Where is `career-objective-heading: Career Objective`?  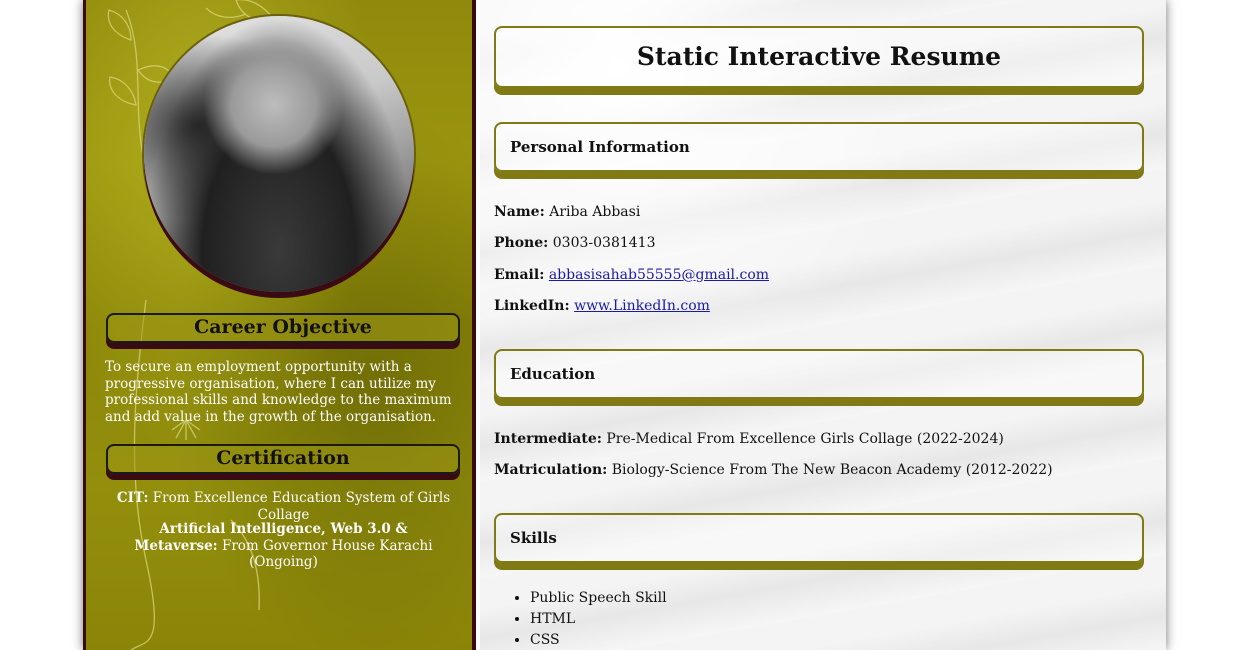 career-objective-heading: Career Objective is located at coordinates (283, 328).